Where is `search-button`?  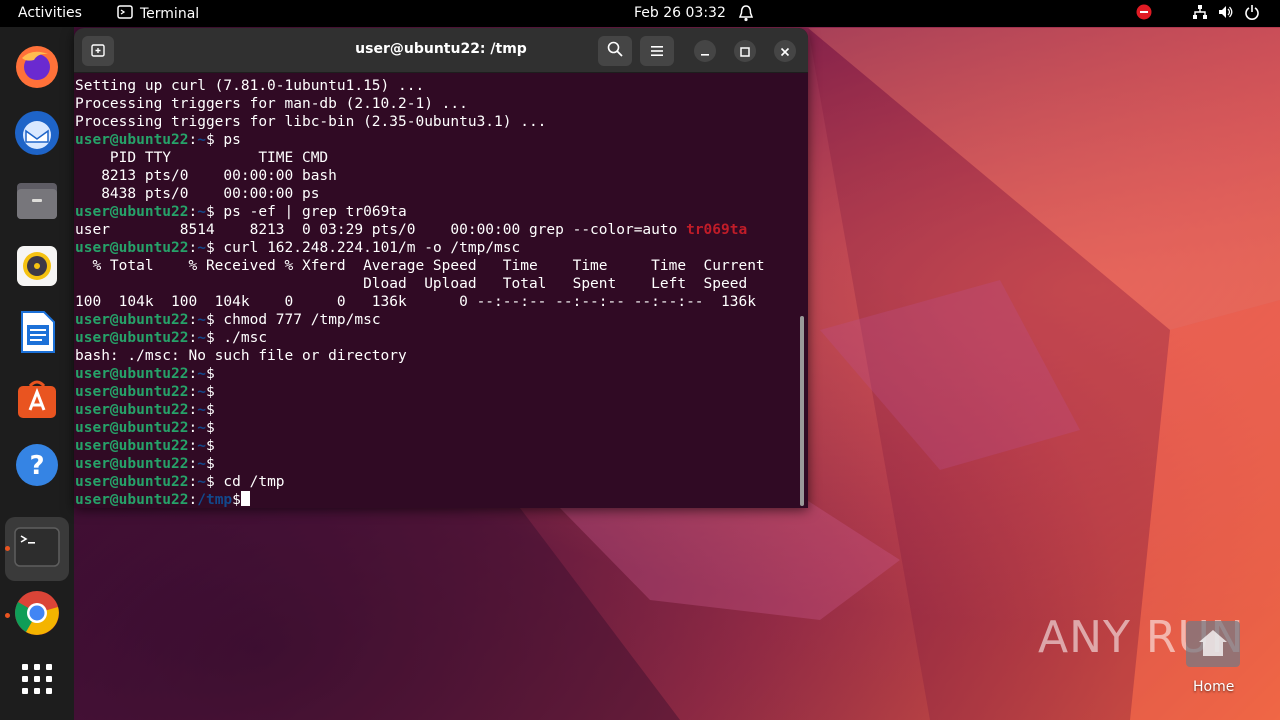 search-button is located at coordinates (615, 51).